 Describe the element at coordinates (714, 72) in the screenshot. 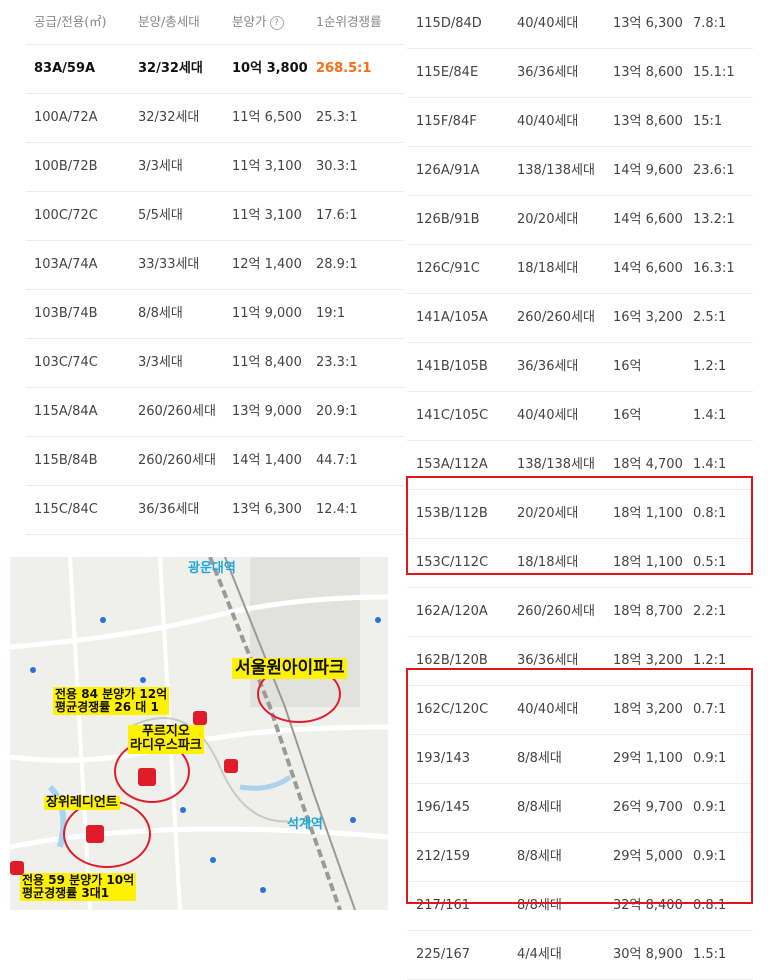

I see `cell-rate: 15.1:1` at that location.